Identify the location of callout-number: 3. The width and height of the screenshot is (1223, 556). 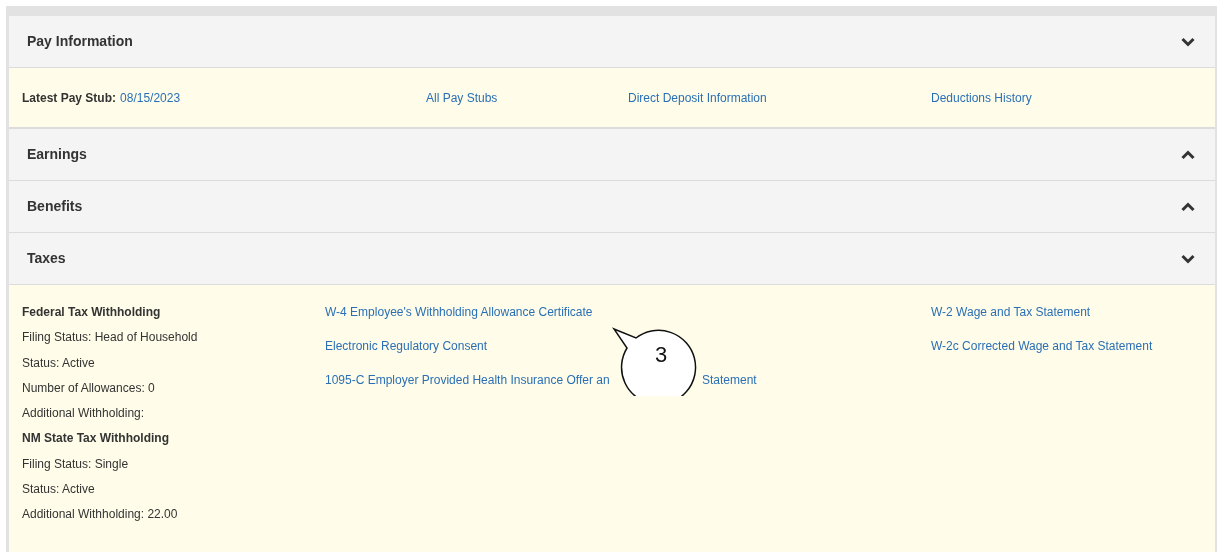
(661, 355).